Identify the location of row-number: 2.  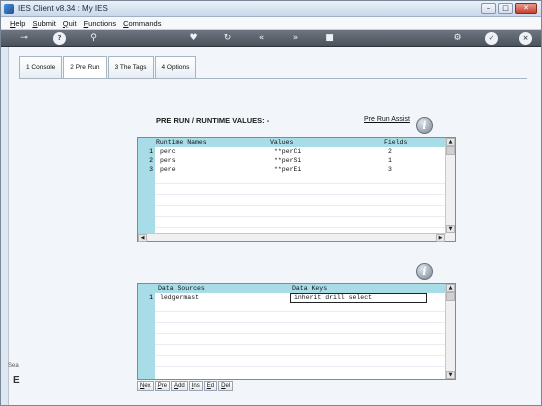
(151, 160).